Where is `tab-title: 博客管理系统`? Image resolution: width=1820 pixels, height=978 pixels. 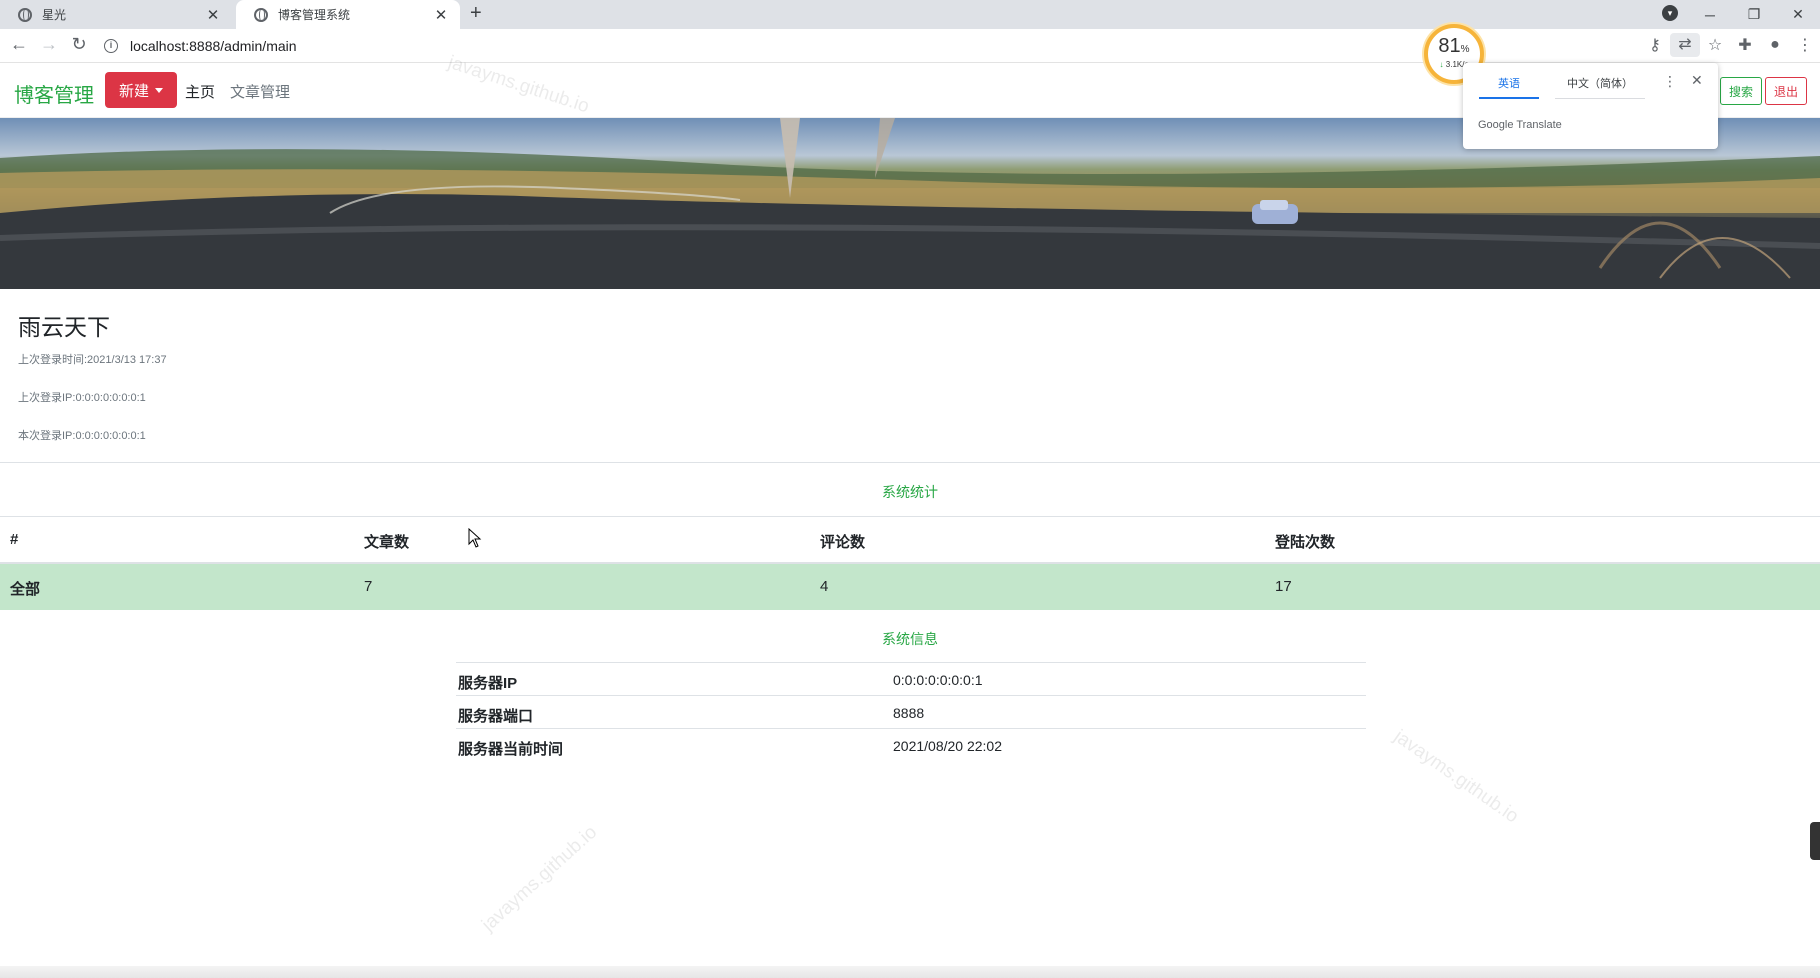
tab-title: 博客管理系统 is located at coordinates (314, 15).